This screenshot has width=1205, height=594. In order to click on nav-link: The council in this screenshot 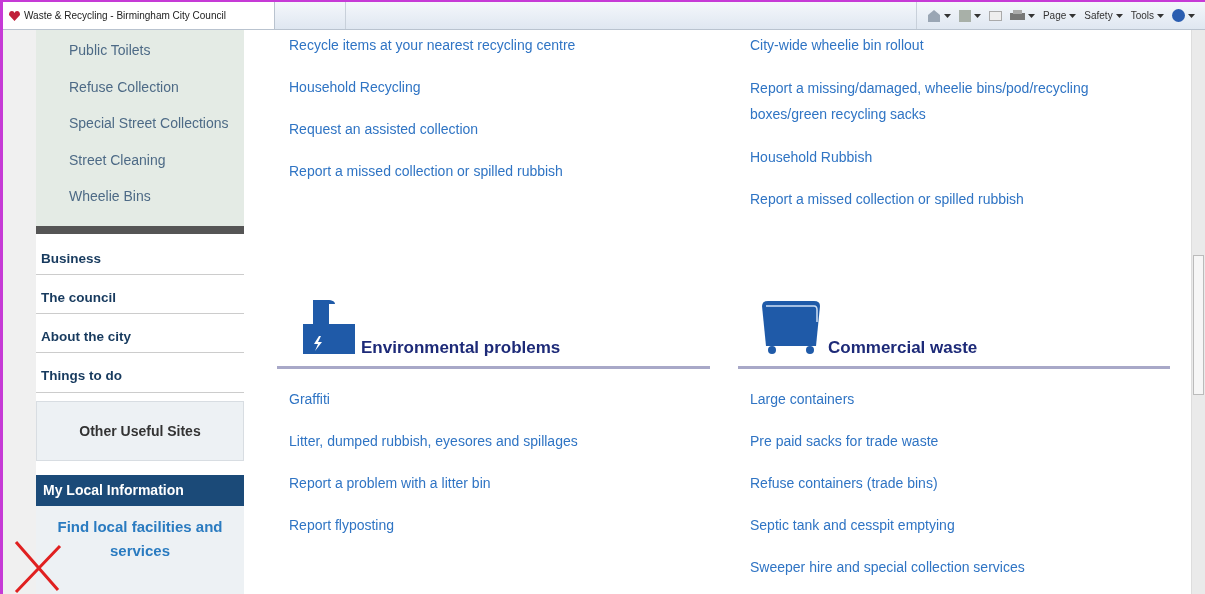, I will do `click(140, 294)`.